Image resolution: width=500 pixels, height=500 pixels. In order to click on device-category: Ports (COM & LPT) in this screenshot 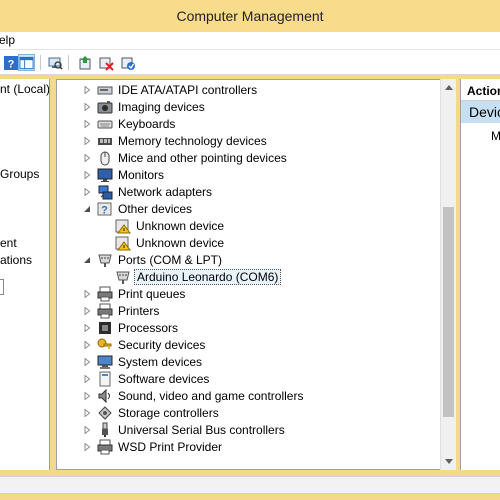, I will do `click(153, 259)`.